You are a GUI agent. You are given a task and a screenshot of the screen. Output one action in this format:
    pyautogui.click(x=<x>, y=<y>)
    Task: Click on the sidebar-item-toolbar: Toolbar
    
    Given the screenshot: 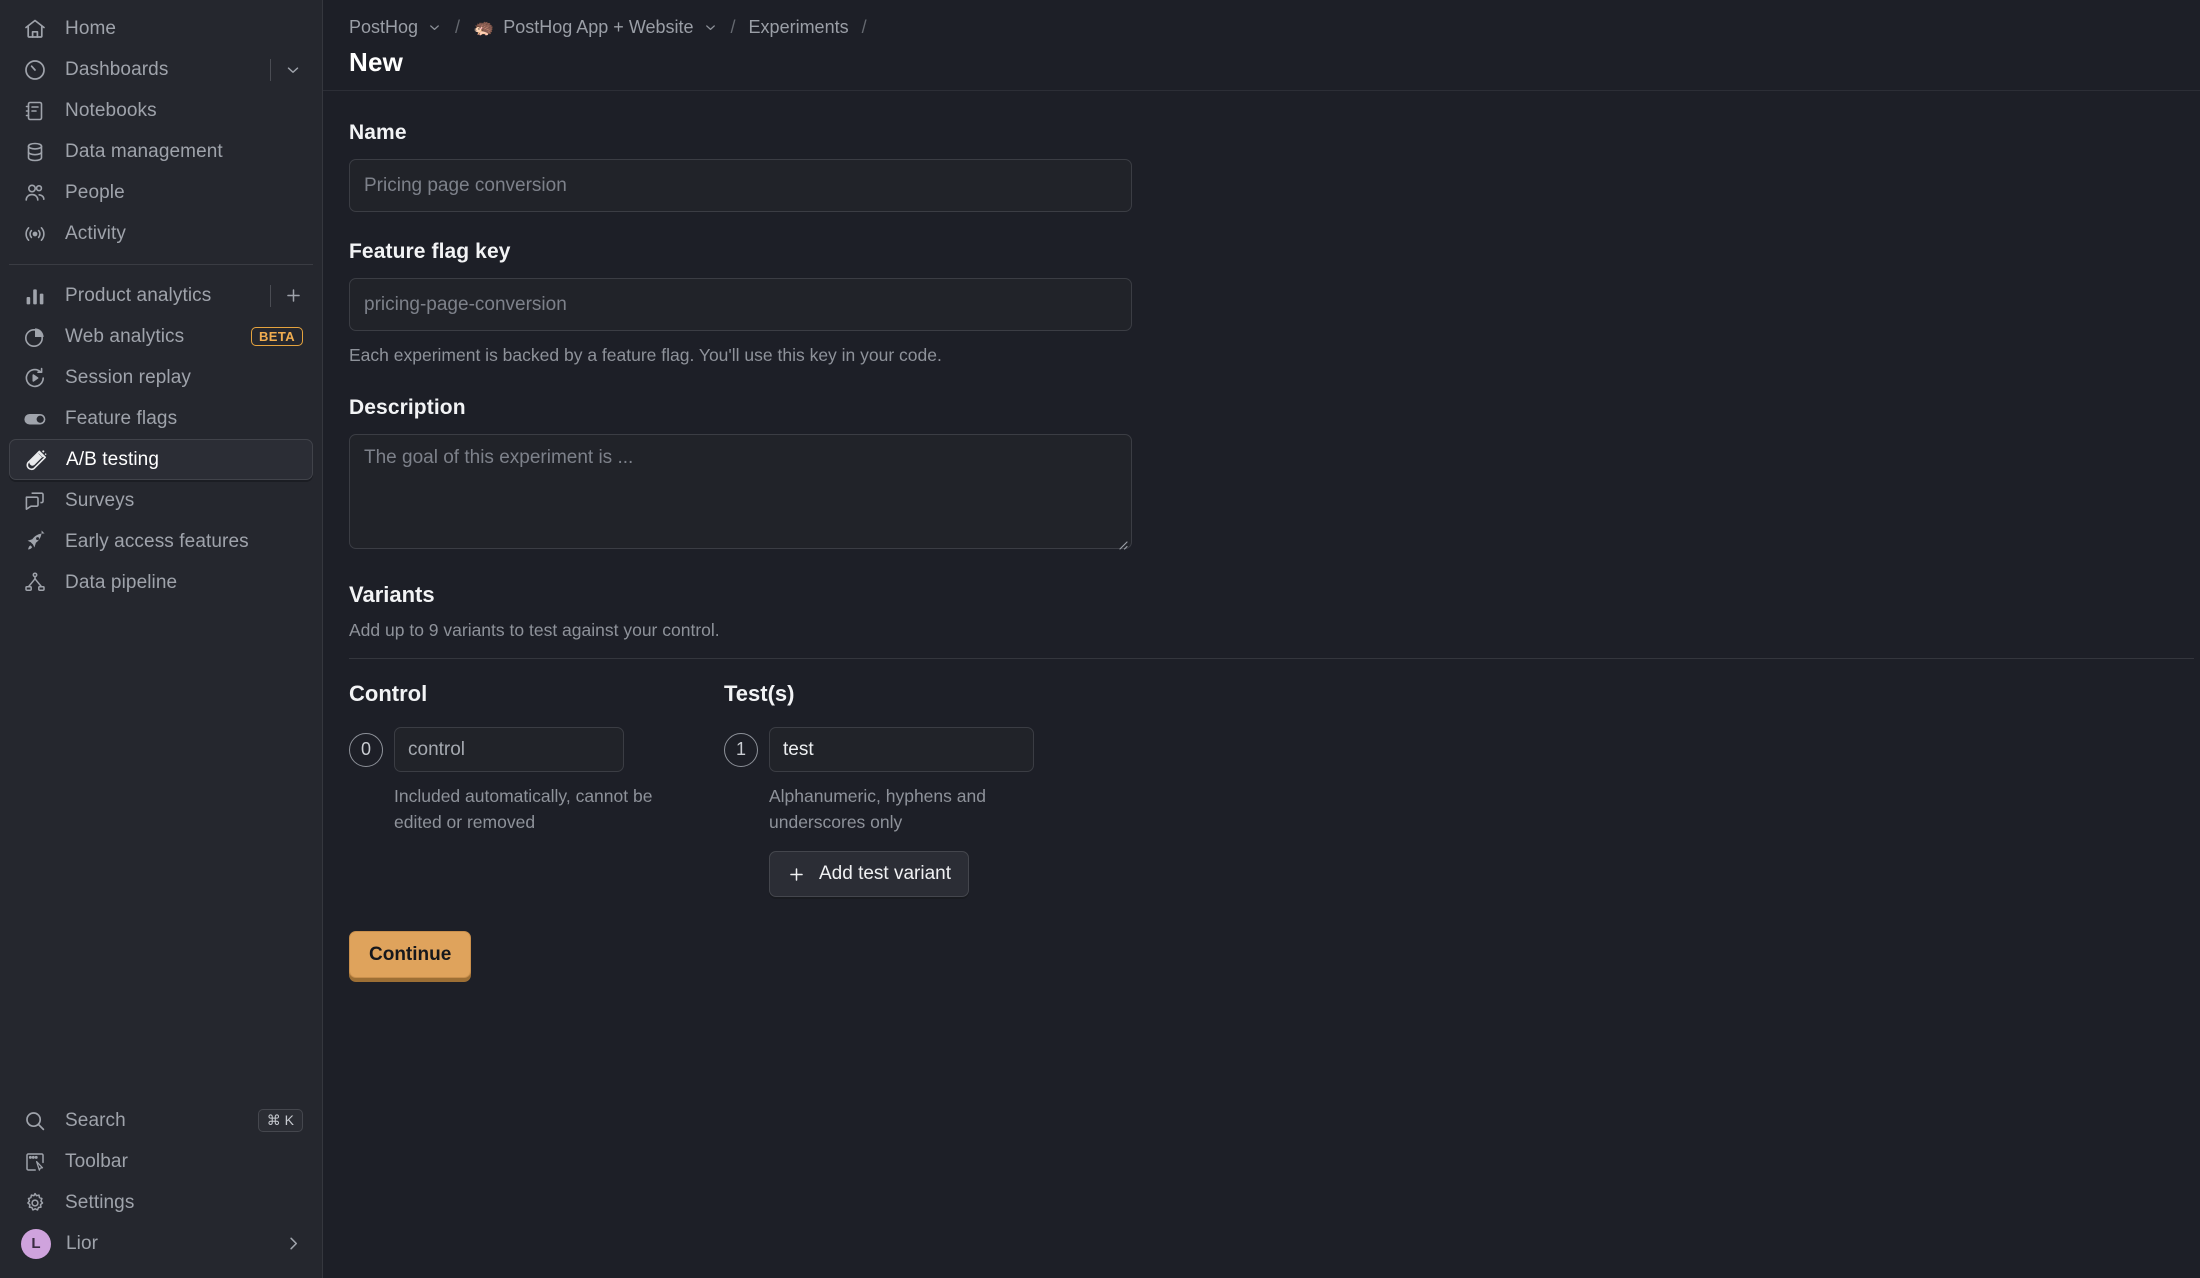 What is the action you would take?
    pyautogui.click(x=161, y=1161)
    